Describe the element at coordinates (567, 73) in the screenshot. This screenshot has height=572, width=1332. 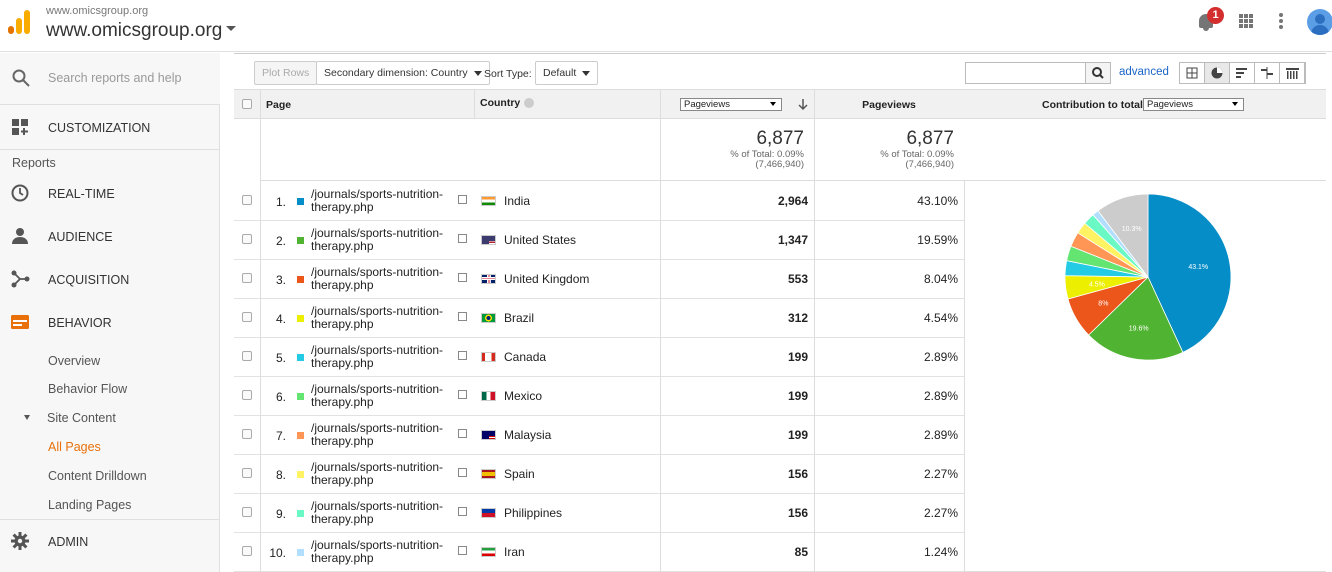
I see `sort-type-select: Default` at that location.